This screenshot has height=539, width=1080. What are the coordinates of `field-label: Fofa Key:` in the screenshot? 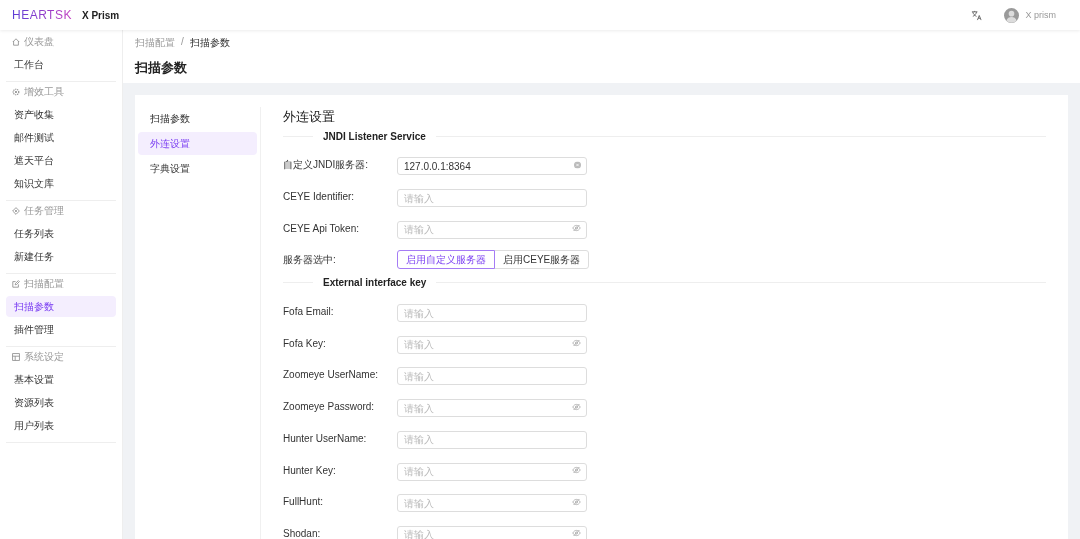 It's located at (305, 343).